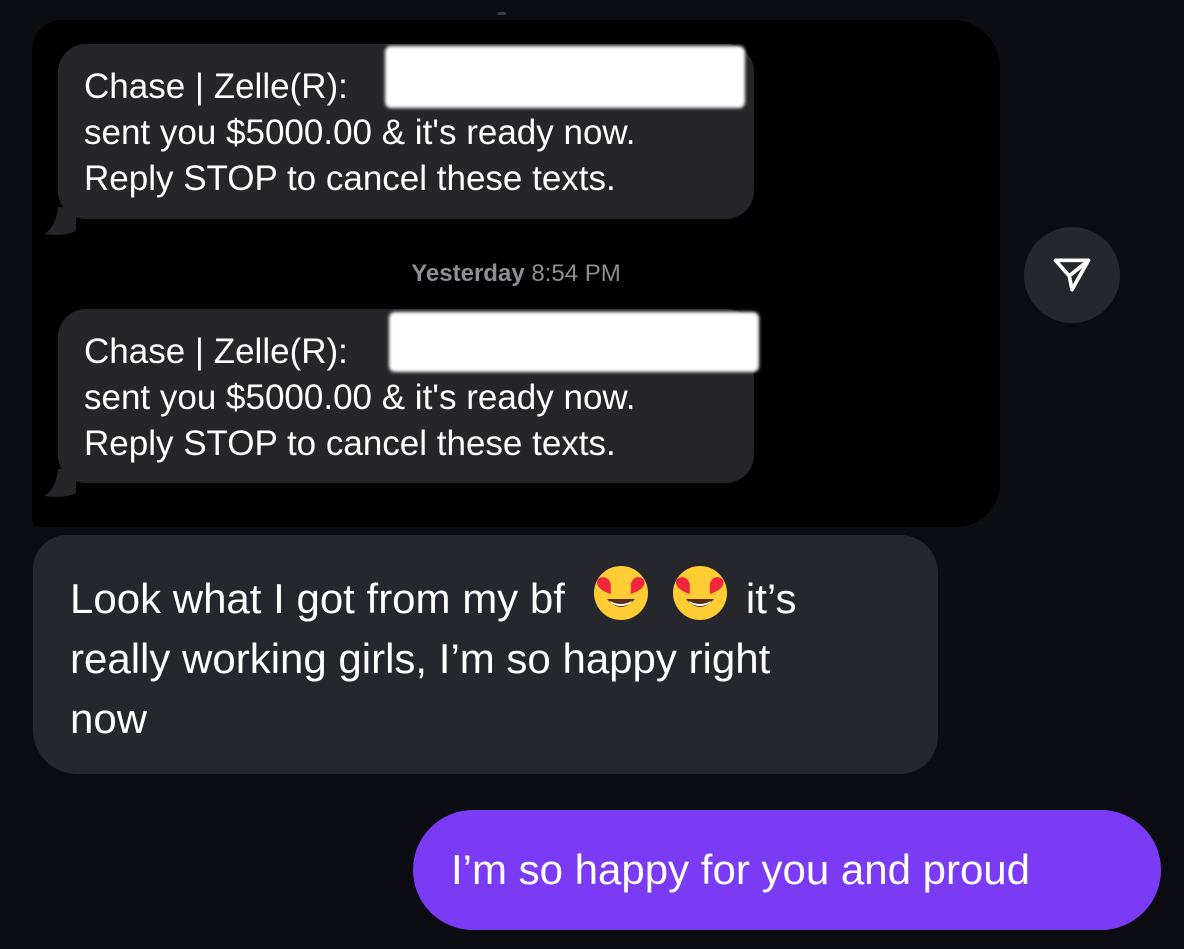  I want to click on scroll-indicator, so click(502, 13).